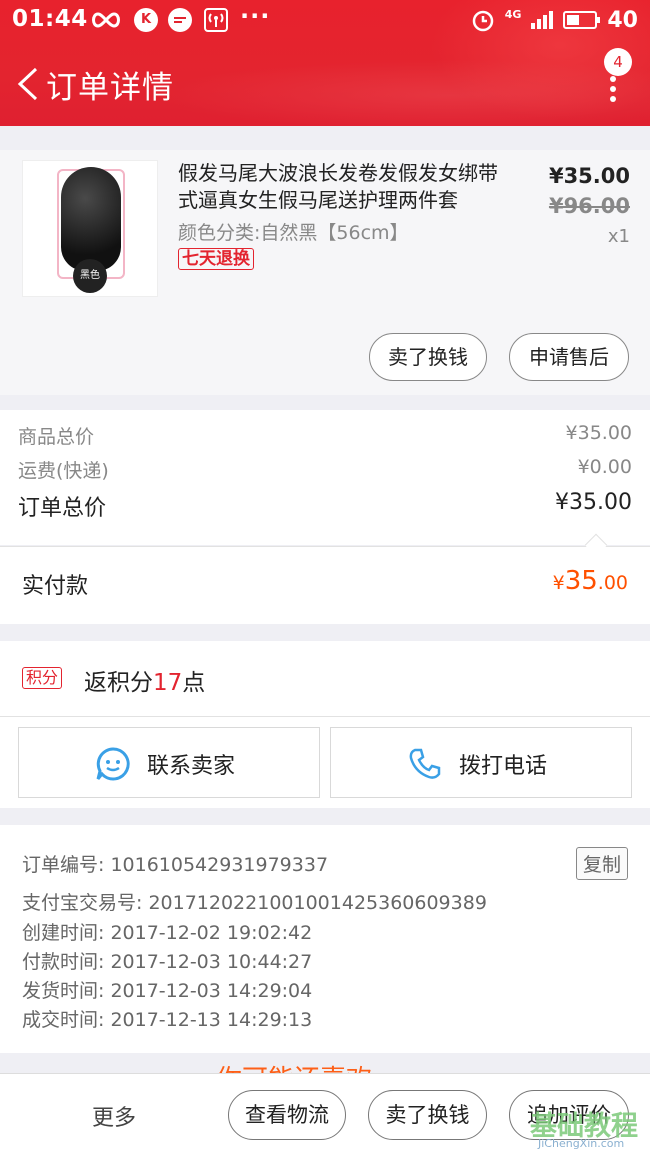  I want to click on order-total-label: 订单总价, so click(62, 508).